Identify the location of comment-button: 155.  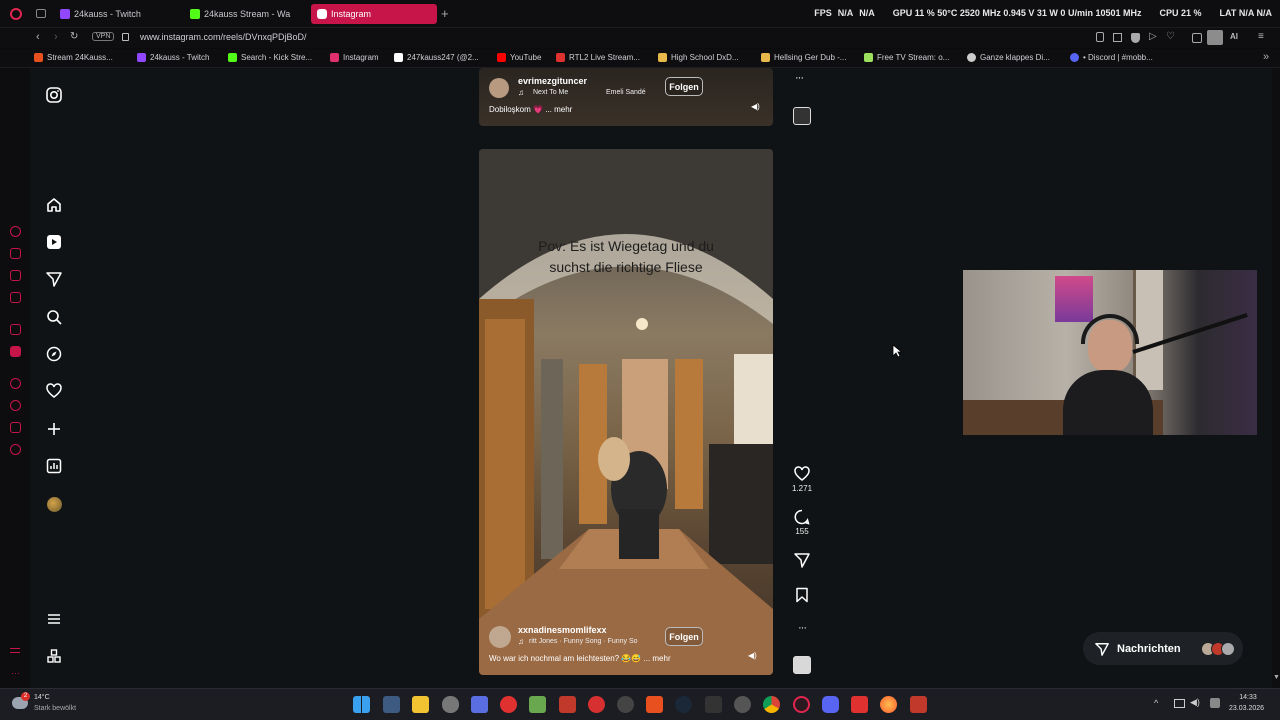
(802, 522).